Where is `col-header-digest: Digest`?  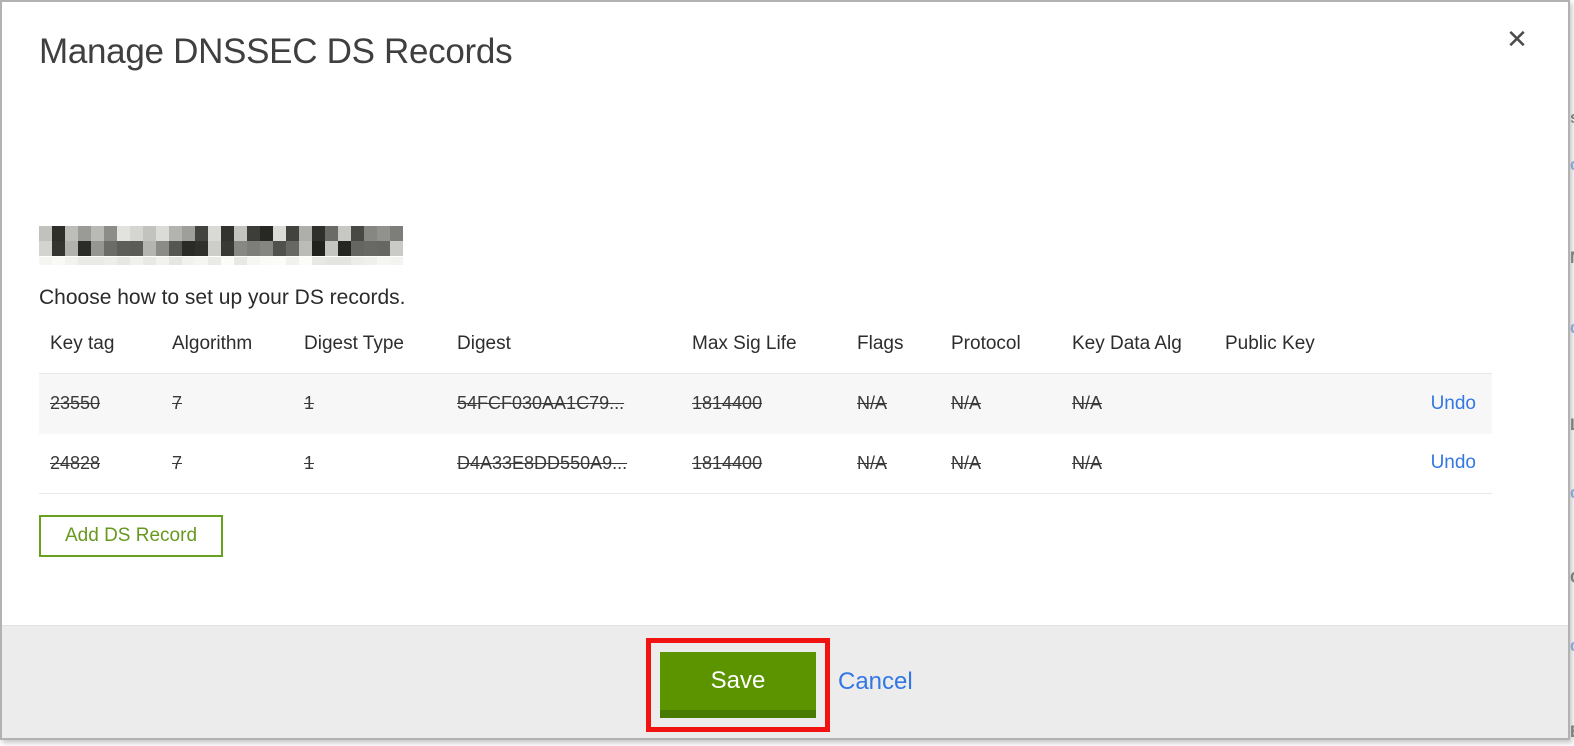
col-header-digest: Digest is located at coordinates (484, 343).